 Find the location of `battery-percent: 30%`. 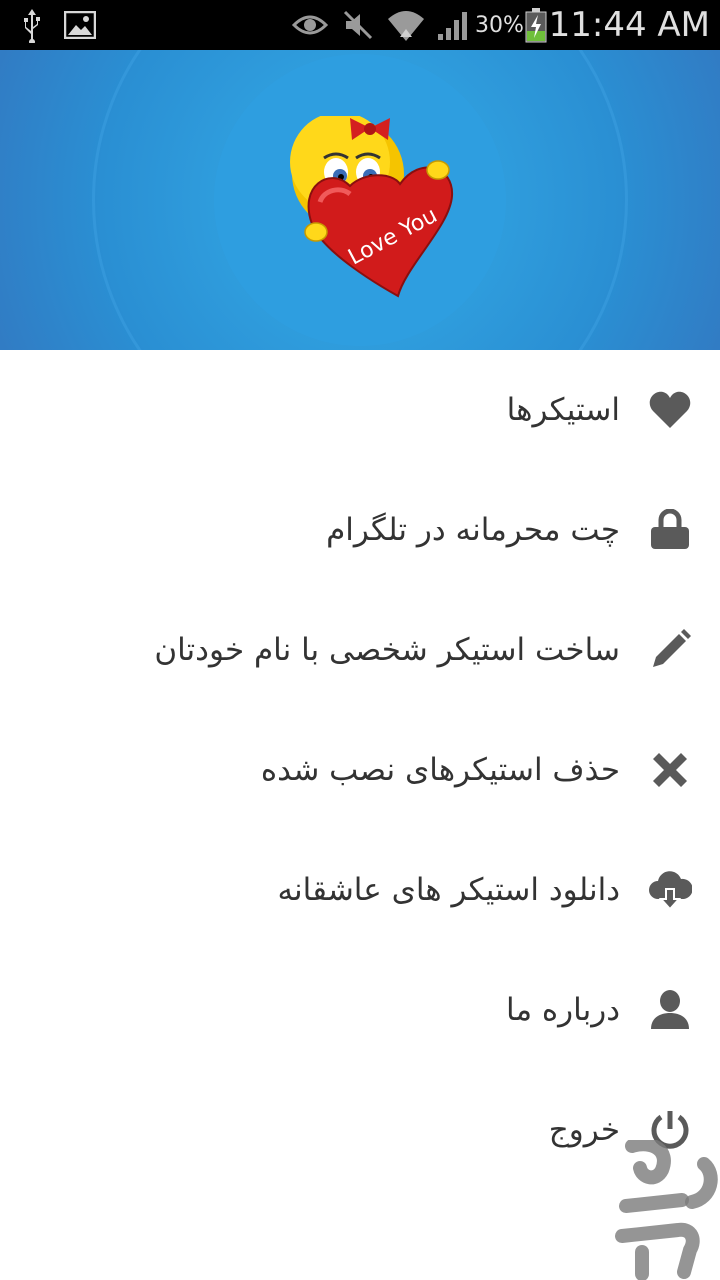

battery-percent: 30% is located at coordinates (499, 25).